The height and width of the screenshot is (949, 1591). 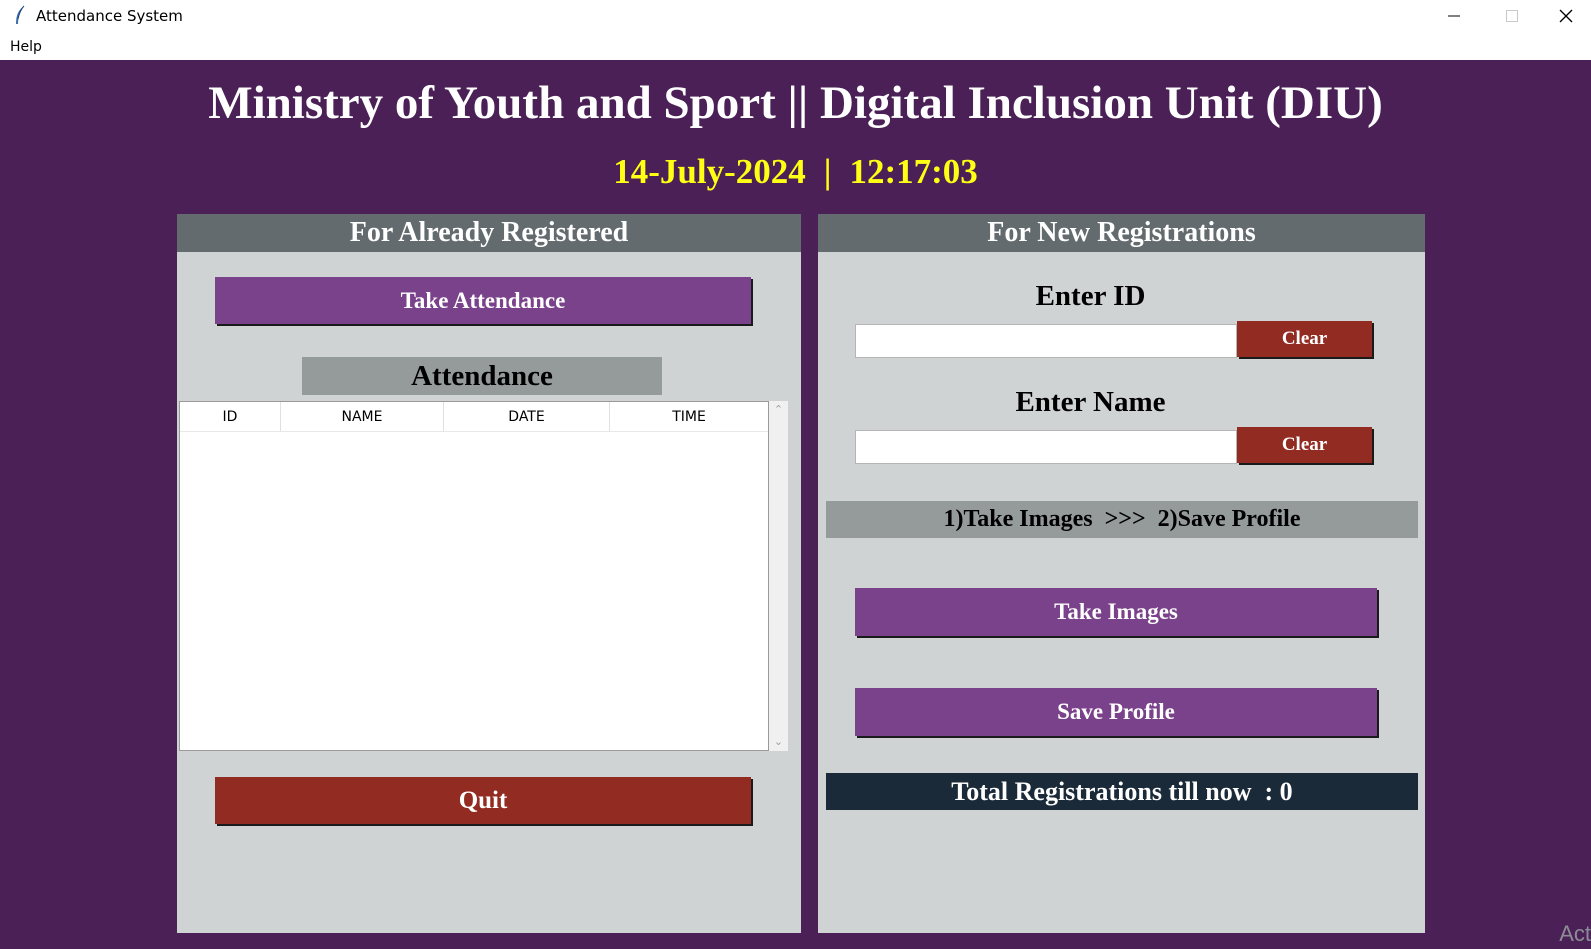 I want to click on registered-panel-title: For Already Registered, so click(x=489, y=233).